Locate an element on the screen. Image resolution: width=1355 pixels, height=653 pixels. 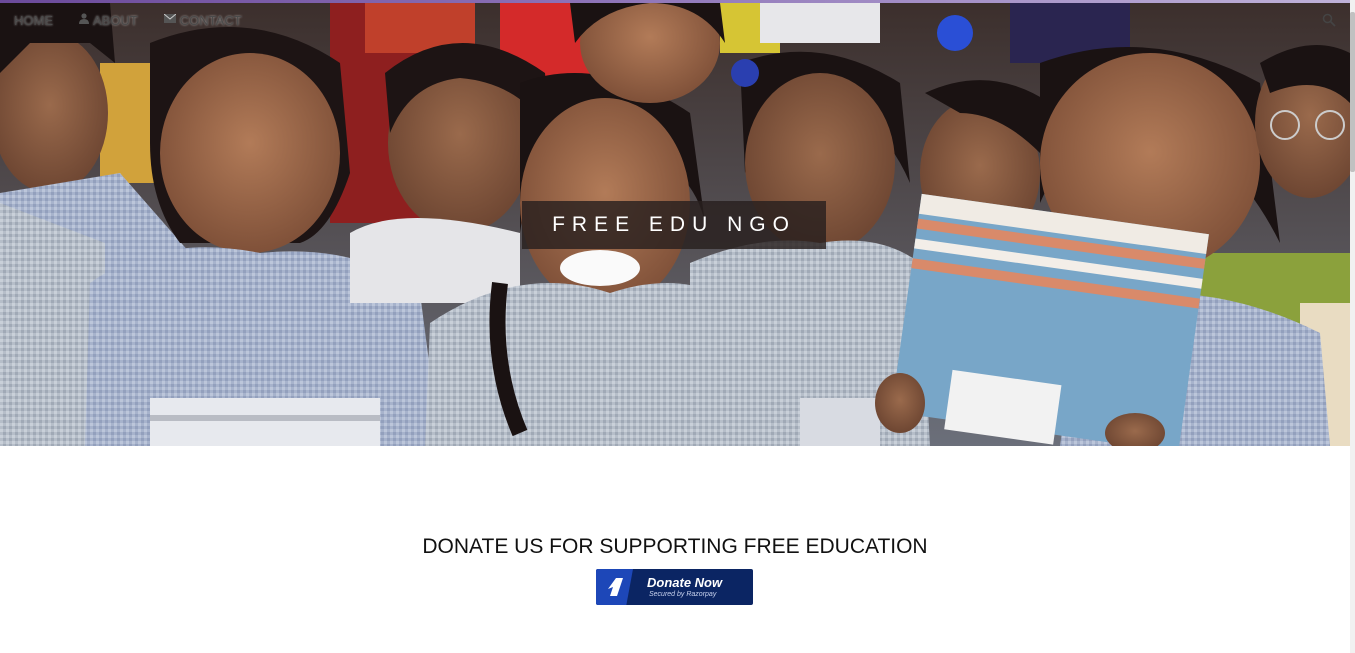
nav-contact: CONTACT is located at coordinates (196, 20).